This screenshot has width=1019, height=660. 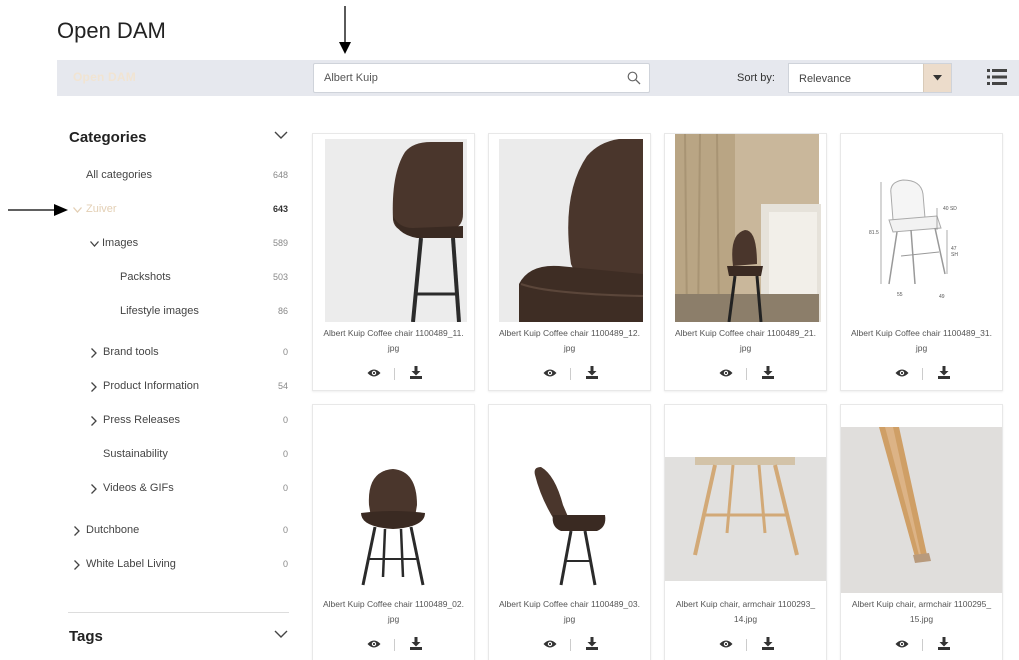 I want to click on asset-filename-line: Albert Kuip chair, armchair 1100295_, so click(x=921, y=604).